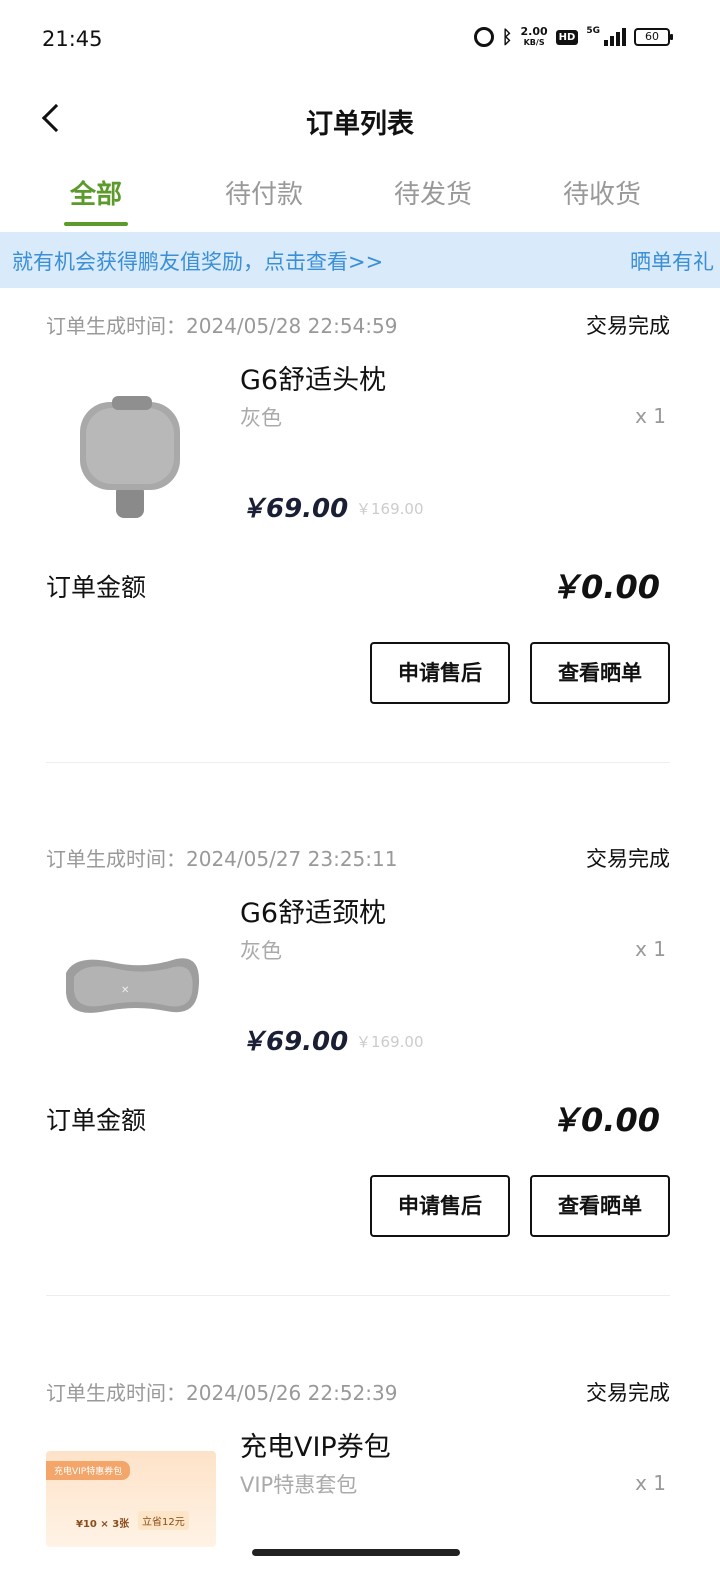  What do you see at coordinates (222, 1393) in the screenshot?
I see `order-time: 订单生成时间：2024/05/26 22:52:39` at bounding box center [222, 1393].